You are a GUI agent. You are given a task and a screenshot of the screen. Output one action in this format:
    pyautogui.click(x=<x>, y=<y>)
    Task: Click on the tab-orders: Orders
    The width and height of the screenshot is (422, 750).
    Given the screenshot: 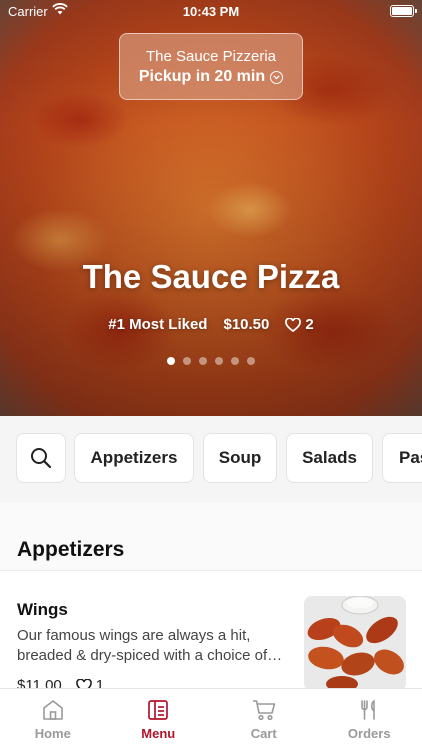 What is the action you would take?
    pyautogui.click(x=369, y=719)
    